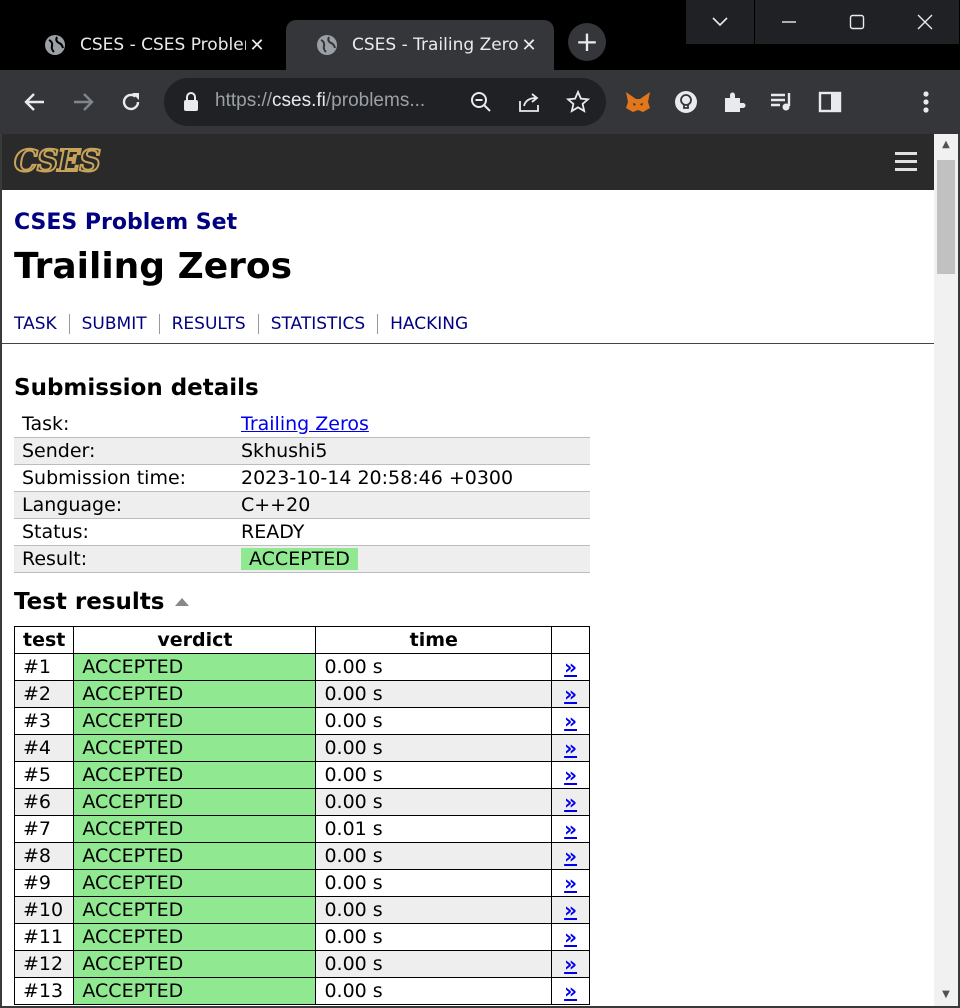 Image resolution: width=960 pixels, height=1008 pixels. I want to click on browser-tab-active: CSES - Trailing Zeros ✕, so click(420, 45).